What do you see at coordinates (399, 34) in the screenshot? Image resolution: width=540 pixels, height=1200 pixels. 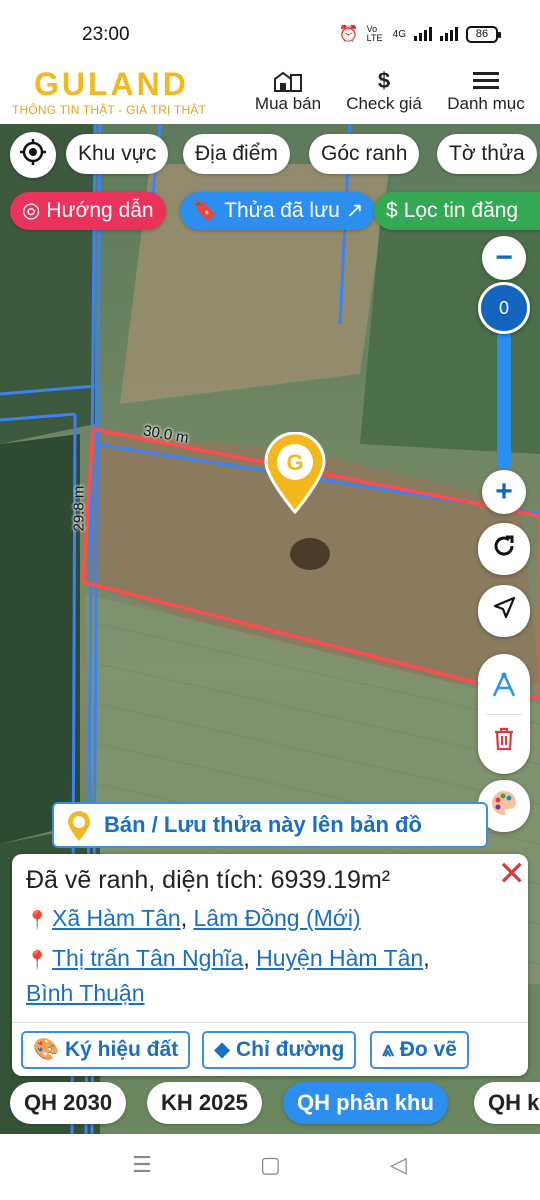 I see `network-label: 4G` at bounding box center [399, 34].